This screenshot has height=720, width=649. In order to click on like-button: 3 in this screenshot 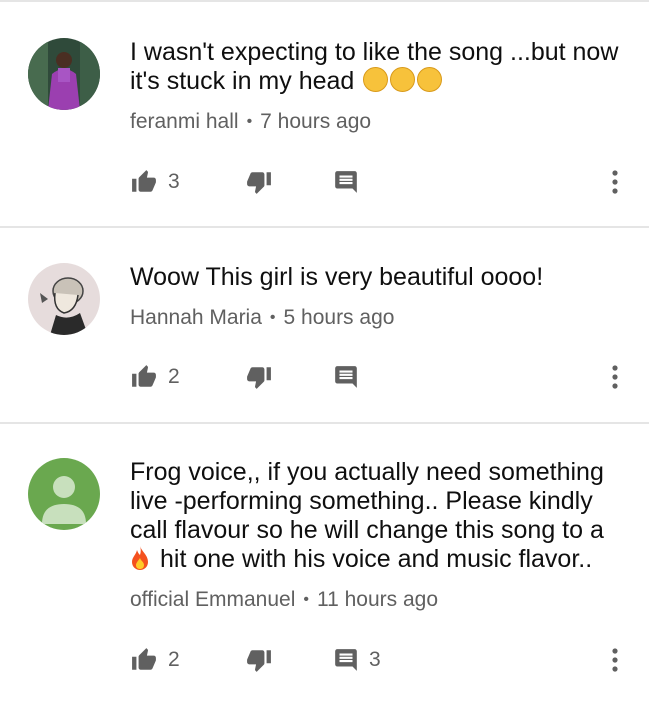, I will do `click(187, 182)`.